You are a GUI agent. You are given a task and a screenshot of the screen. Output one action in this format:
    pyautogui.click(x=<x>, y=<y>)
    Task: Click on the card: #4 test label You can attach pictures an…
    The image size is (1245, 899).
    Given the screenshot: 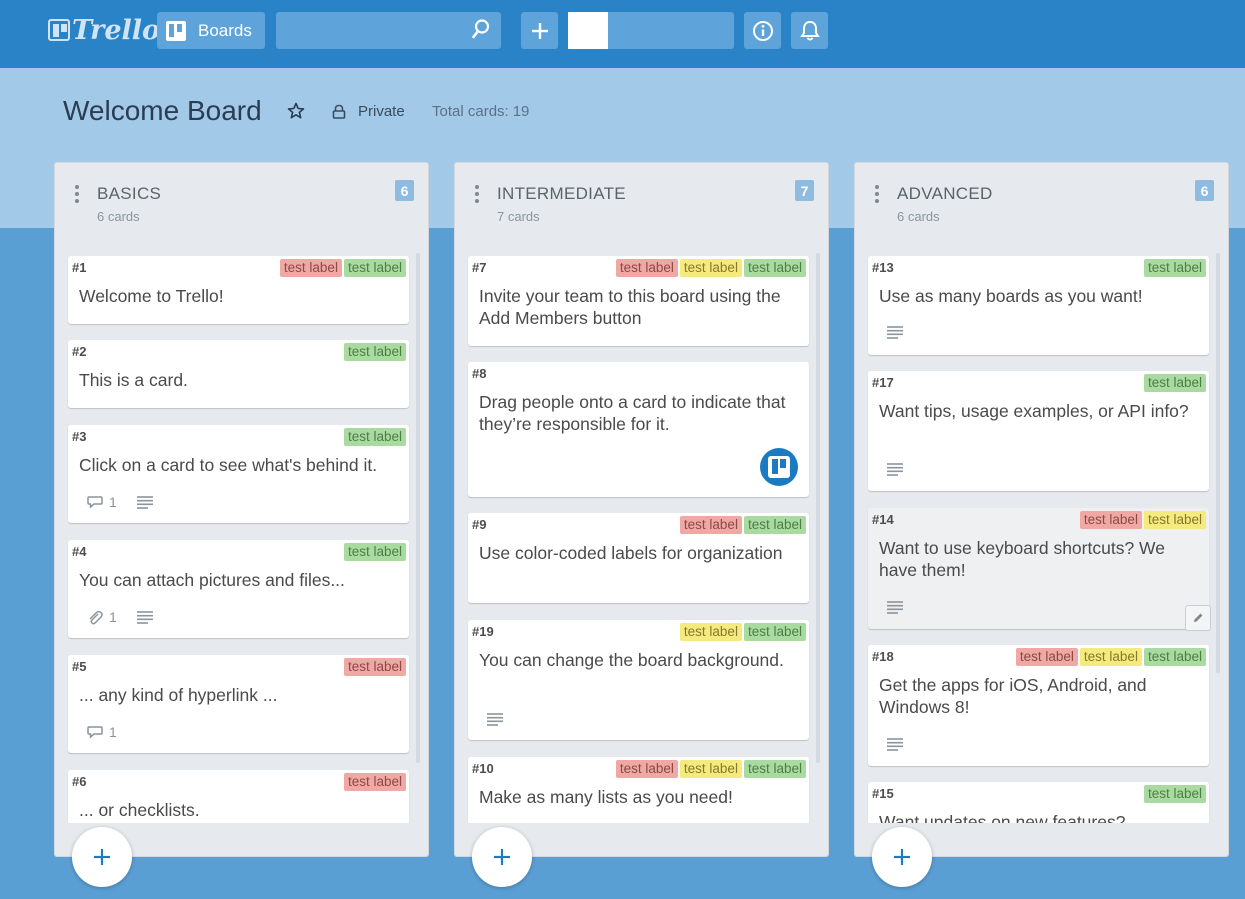 What is the action you would take?
    pyautogui.click(x=238, y=589)
    